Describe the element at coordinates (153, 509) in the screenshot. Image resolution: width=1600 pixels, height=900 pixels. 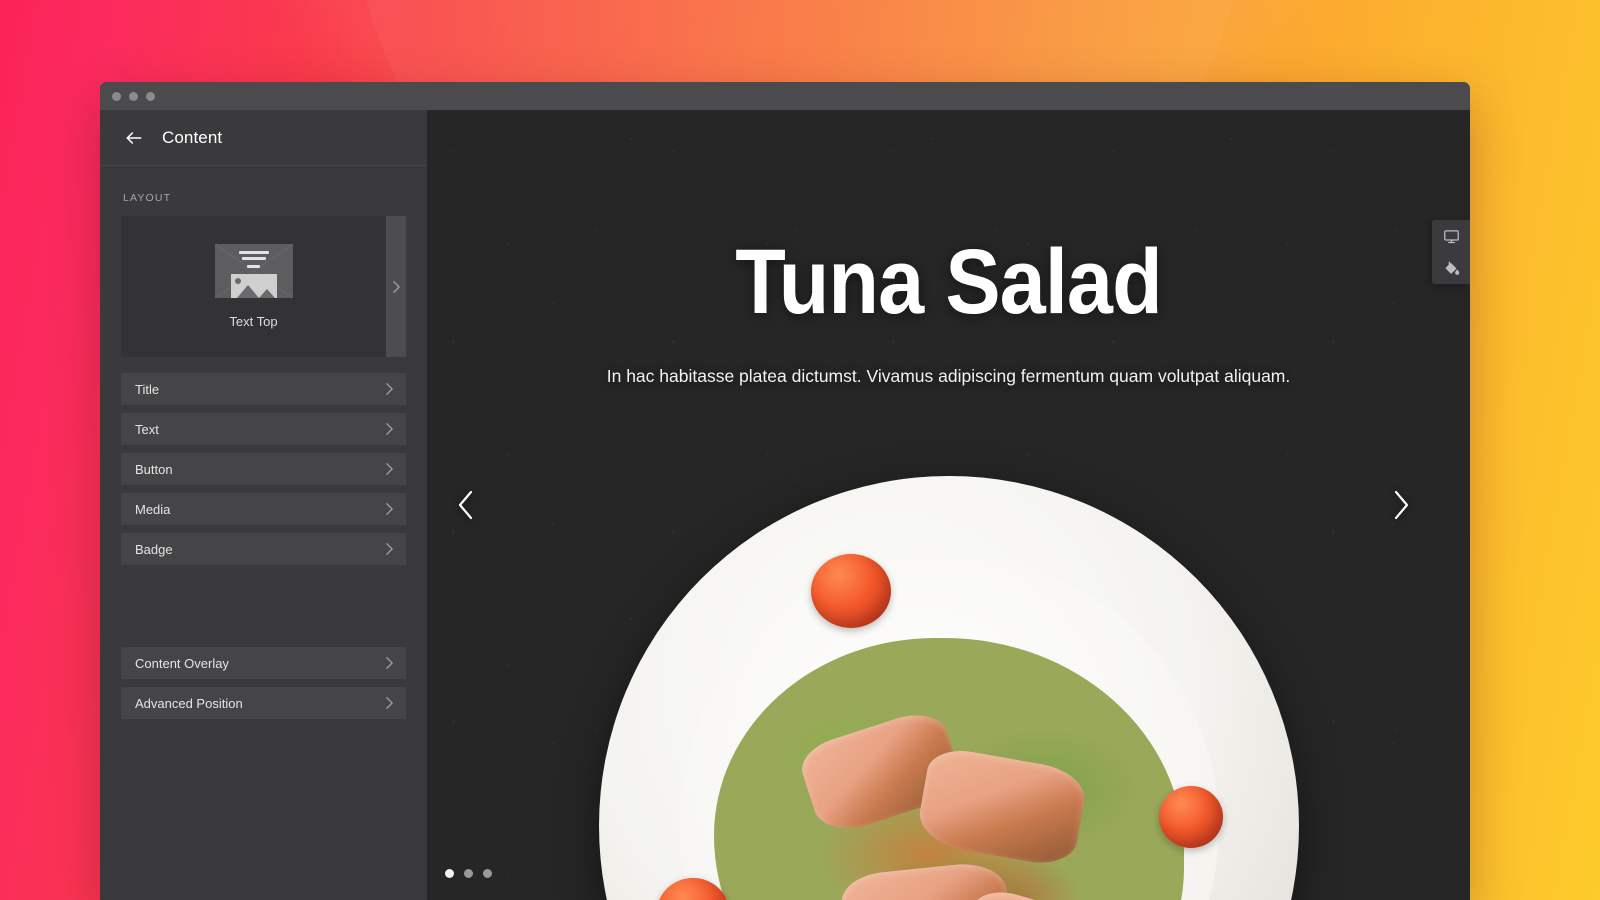
I see `row-label: Media` at that location.